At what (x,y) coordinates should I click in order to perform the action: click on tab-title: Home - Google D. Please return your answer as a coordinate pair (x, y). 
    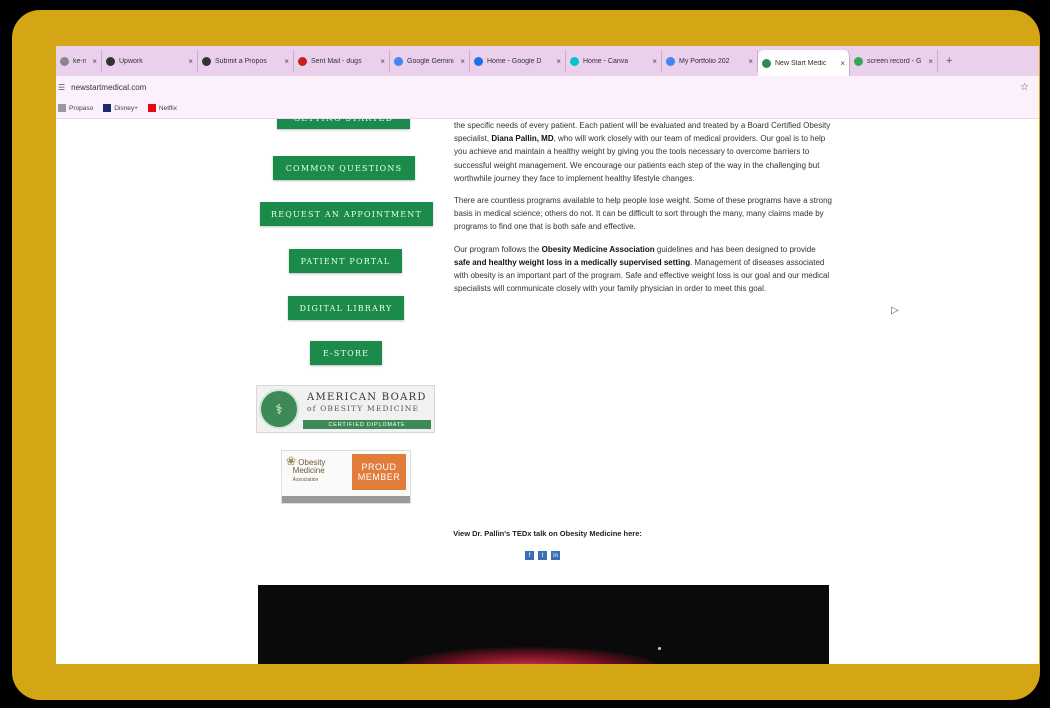
    Looking at the image, I should click on (514, 61).